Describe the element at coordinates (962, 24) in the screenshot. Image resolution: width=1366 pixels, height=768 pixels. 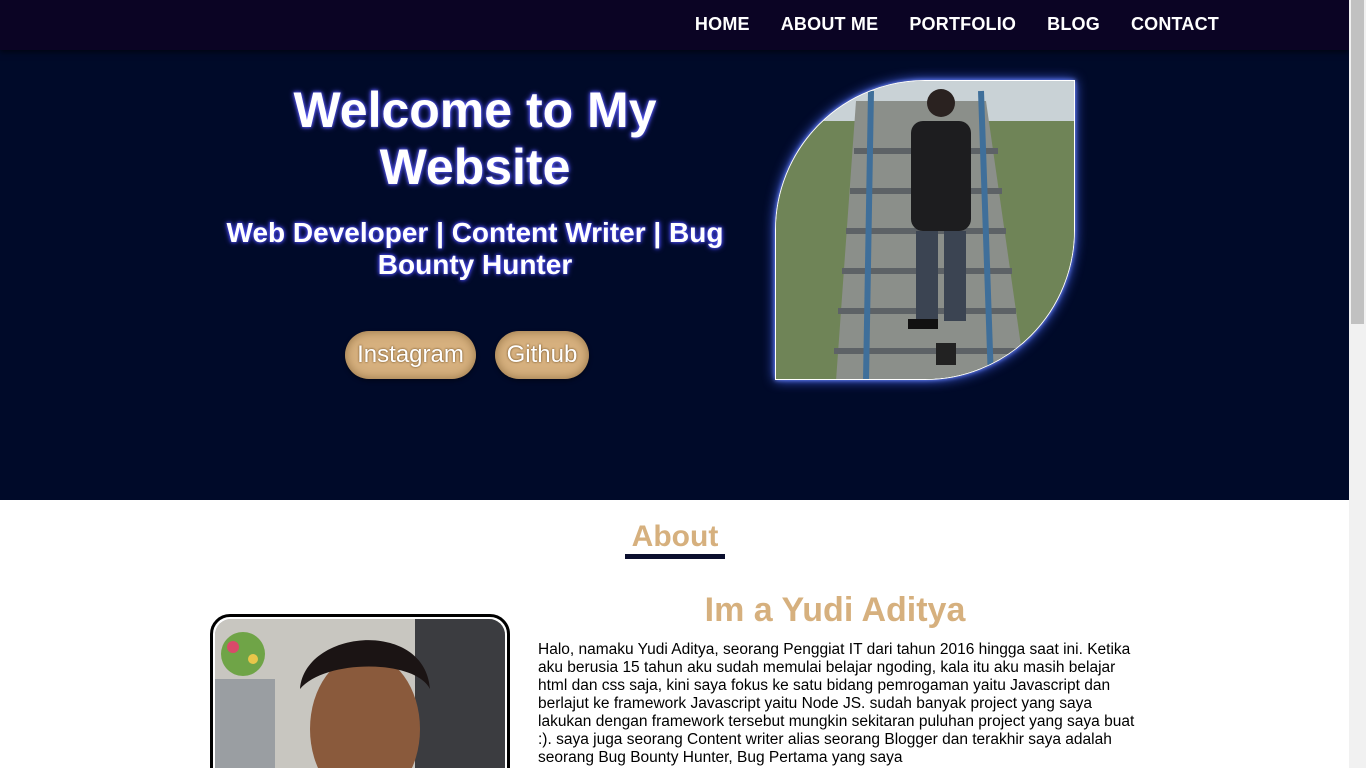
I see `nav-portfolio: PORTFOLIO` at that location.